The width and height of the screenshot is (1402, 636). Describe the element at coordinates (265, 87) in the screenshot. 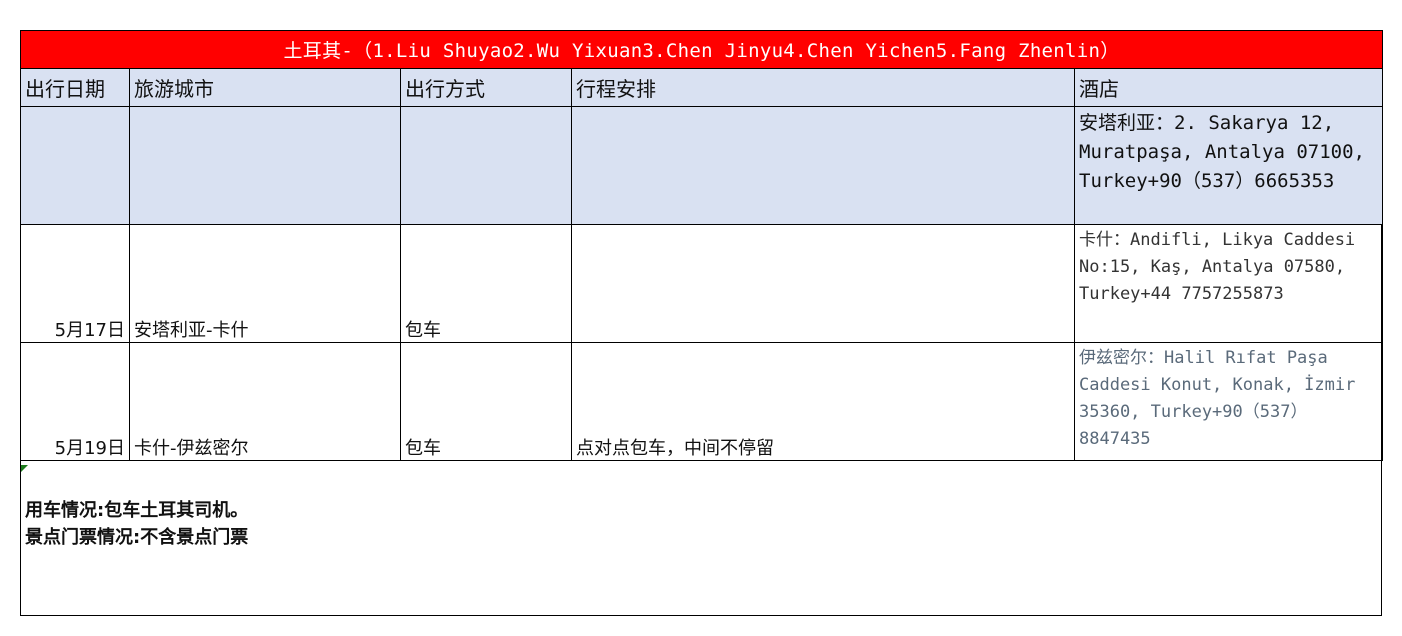

I see `header-city: 旅游城市` at that location.